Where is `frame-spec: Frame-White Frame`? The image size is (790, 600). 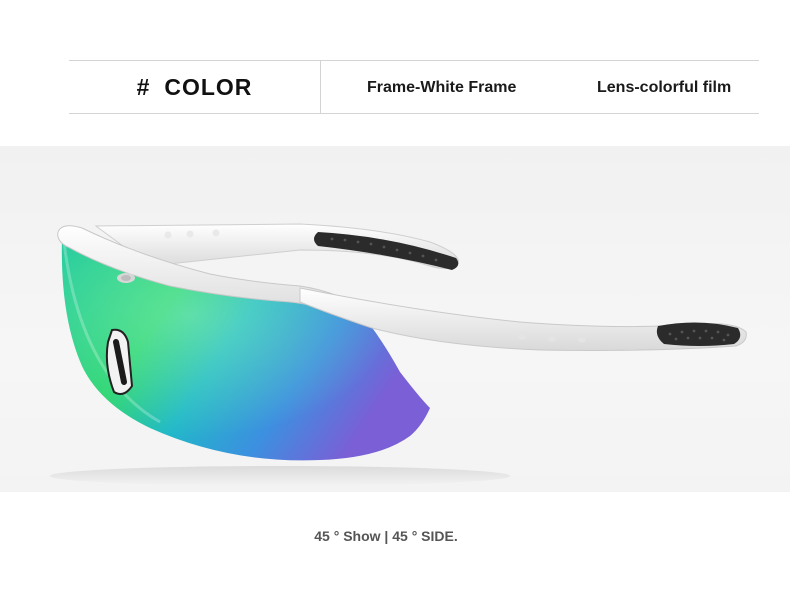
frame-spec: Frame-White Frame is located at coordinates (442, 87).